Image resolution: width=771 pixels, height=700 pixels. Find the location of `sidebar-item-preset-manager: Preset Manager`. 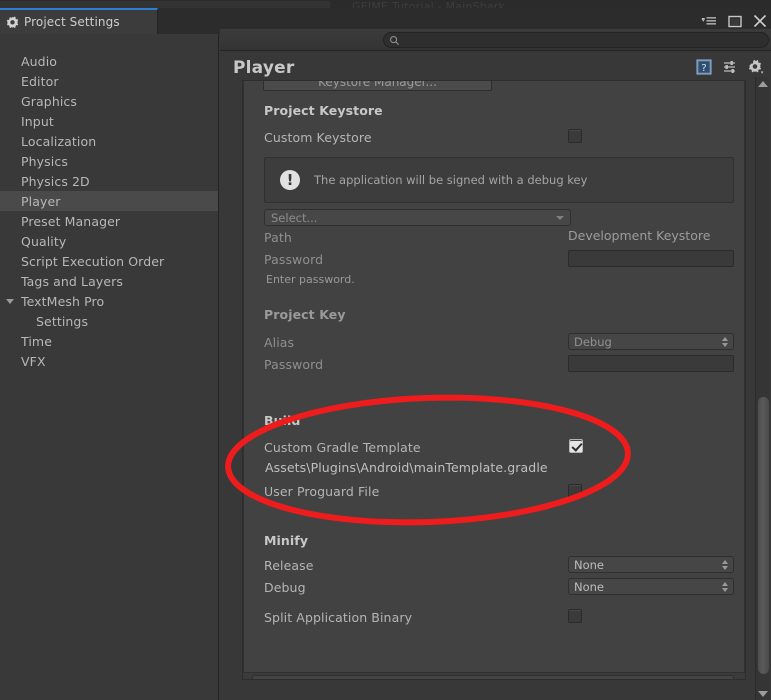

sidebar-item-preset-manager: Preset Manager is located at coordinates (109, 221).